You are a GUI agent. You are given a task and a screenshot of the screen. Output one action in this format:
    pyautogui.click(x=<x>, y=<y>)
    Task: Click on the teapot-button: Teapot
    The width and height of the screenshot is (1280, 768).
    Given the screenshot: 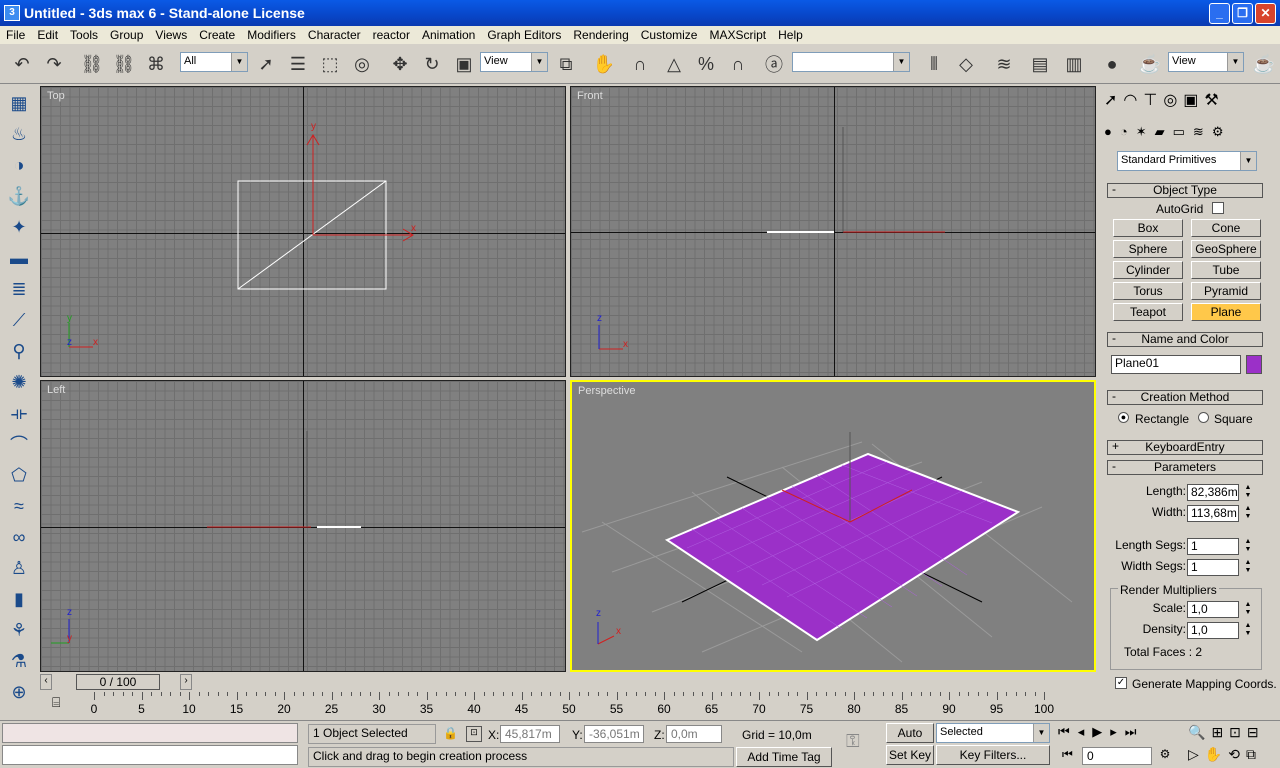 What is the action you would take?
    pyautogui.click(x=1148, y=312)
    